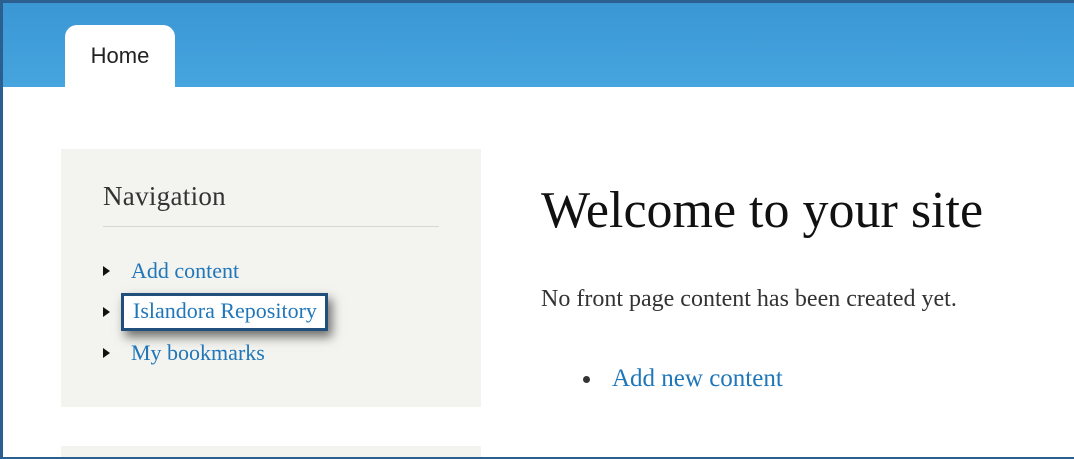 This screenshot has height=459, width=1074. What do you see at coordinates (185, 271) in the screenshot?
I see `add-content-link: Add content` at bounding box center [185, 271].